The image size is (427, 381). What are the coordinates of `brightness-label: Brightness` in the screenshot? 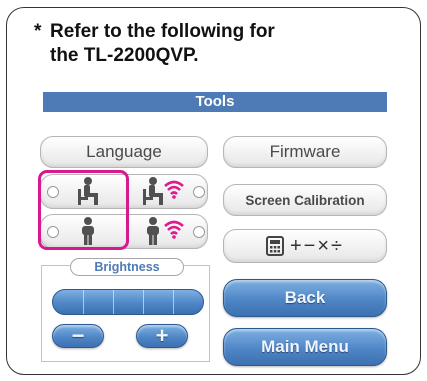 It's located at (127, 267).